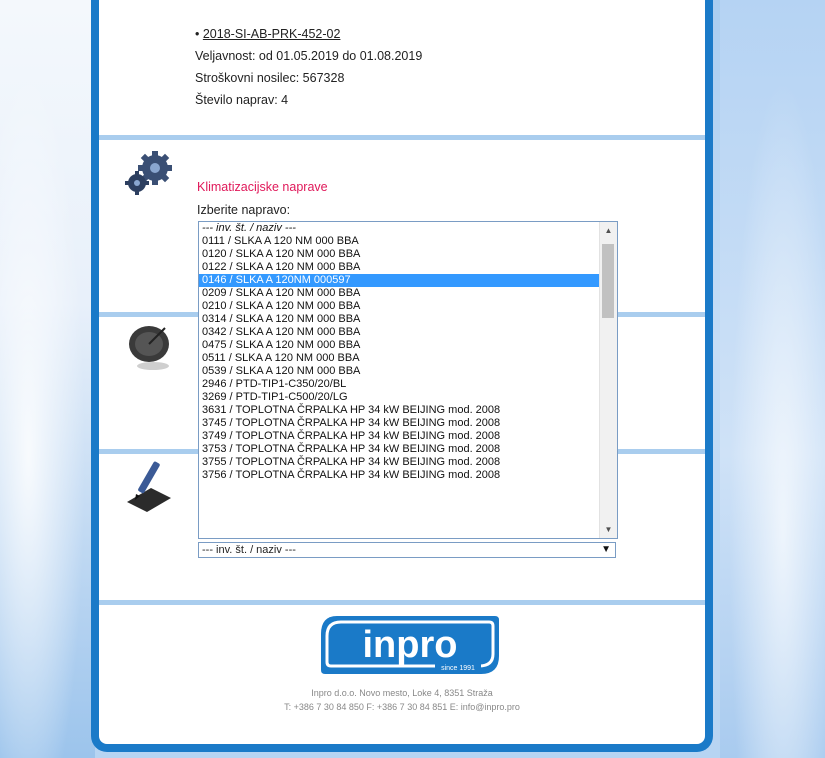 This screenshot has height=758, width=825. What do you see at coordinates (408, 228) in the screenshot?
I see `listbox-option: --- inv. št. / naziv ---` at bounding box center [408, 228].